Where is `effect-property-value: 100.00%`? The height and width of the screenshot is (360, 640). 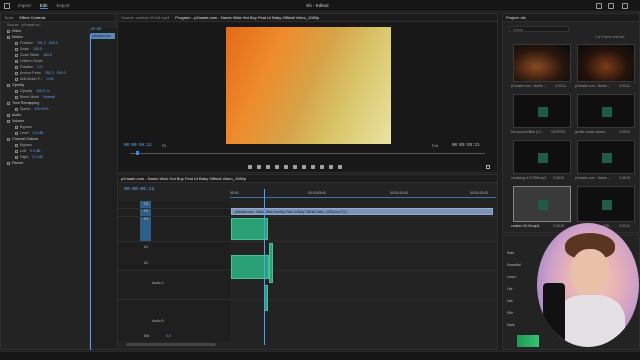 effect-property-value: 100.00% is located at coordinates (41, 109).